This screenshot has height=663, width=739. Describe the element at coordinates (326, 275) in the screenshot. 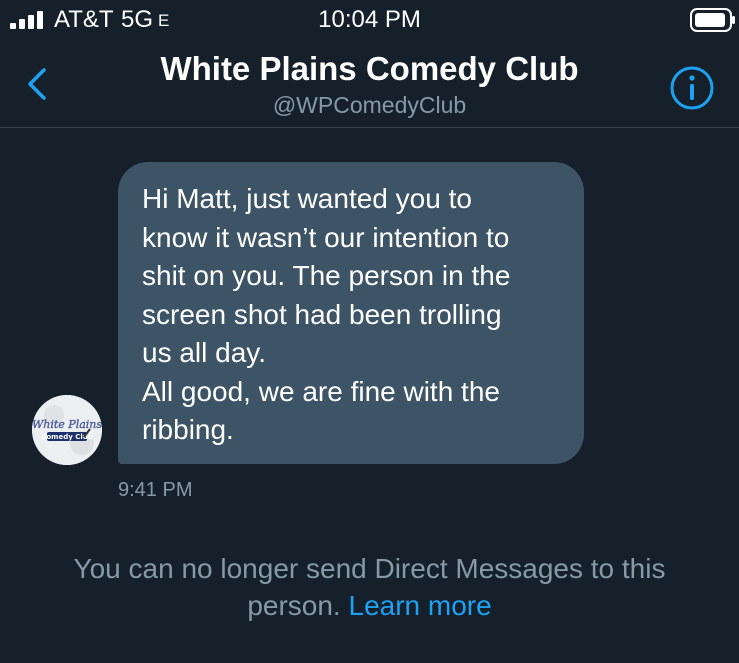

I see `message-line: shit on you. The person in the` at that location.